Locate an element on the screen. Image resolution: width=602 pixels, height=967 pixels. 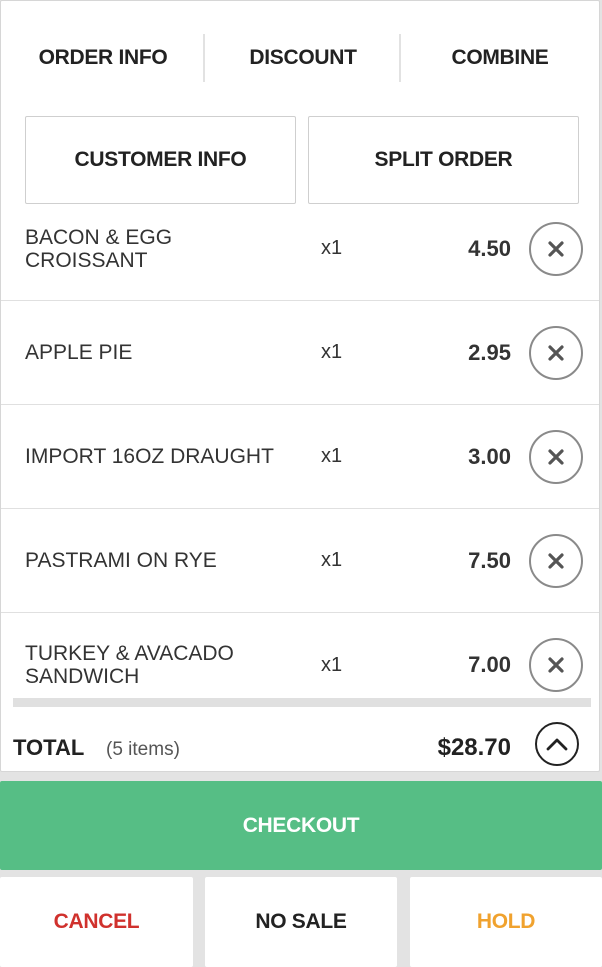
expand-total-button is located at coordinates (557, 744).